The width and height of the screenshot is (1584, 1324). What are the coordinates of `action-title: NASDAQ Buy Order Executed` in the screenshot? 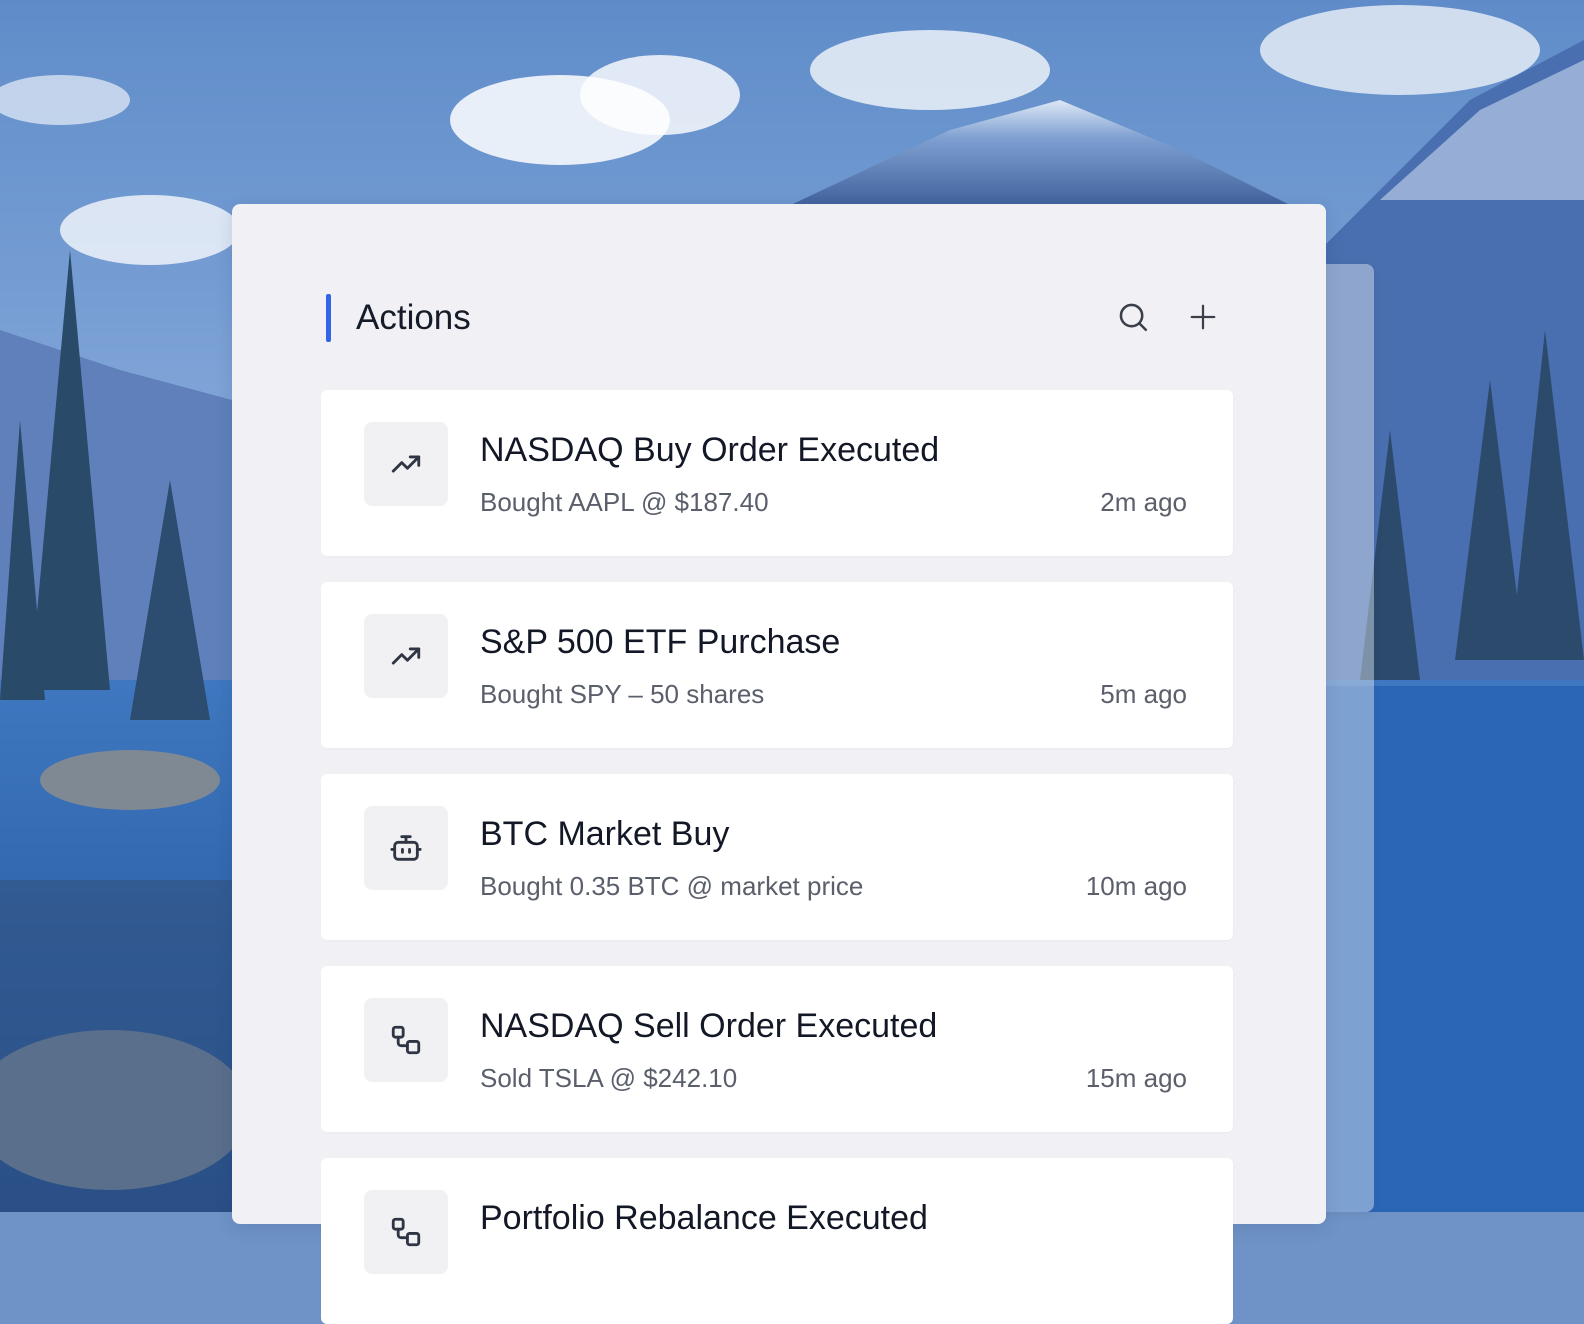 It's located at (710, 450).